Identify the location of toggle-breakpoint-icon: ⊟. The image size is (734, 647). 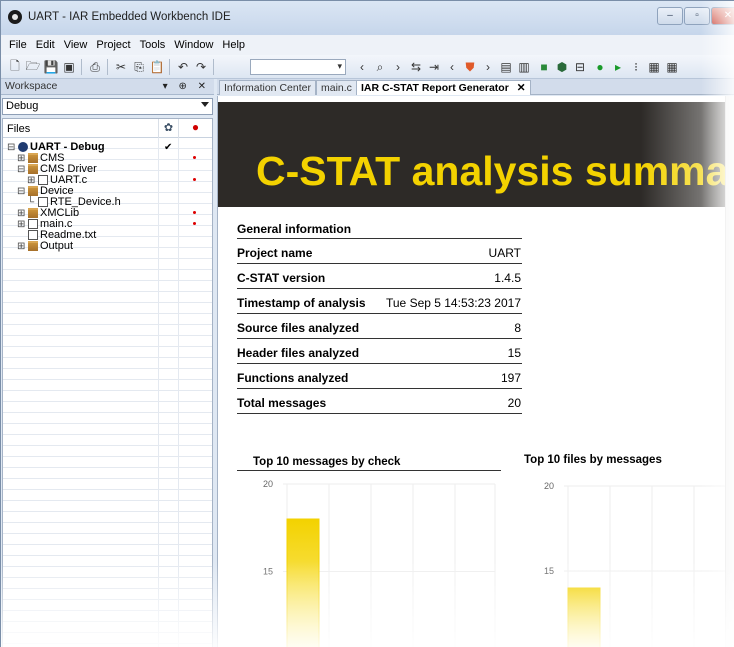
(580, 67).